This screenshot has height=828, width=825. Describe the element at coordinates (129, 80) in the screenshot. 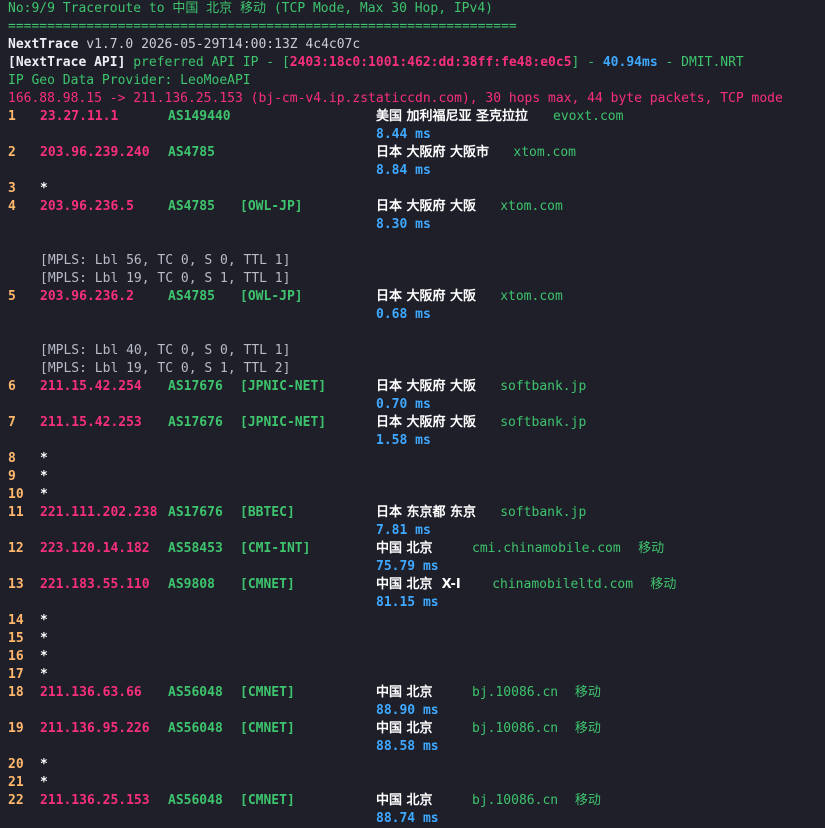

I see `geo-provider-line: IP Geo Data Provider: LeoMoeAPI` at that location.